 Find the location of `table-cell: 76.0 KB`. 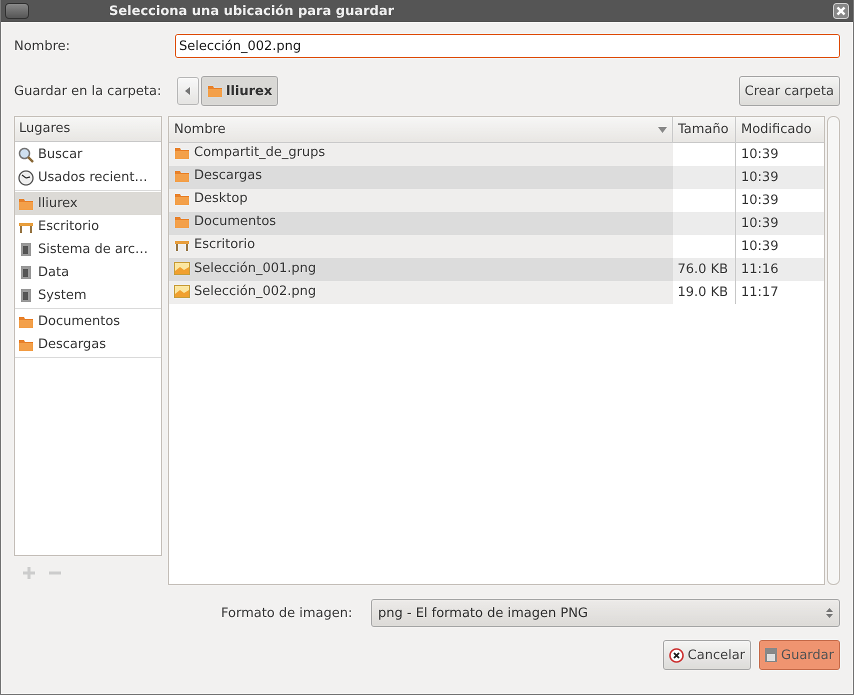

table-cell: 76.0 KB is located at coordinates (704, 269).